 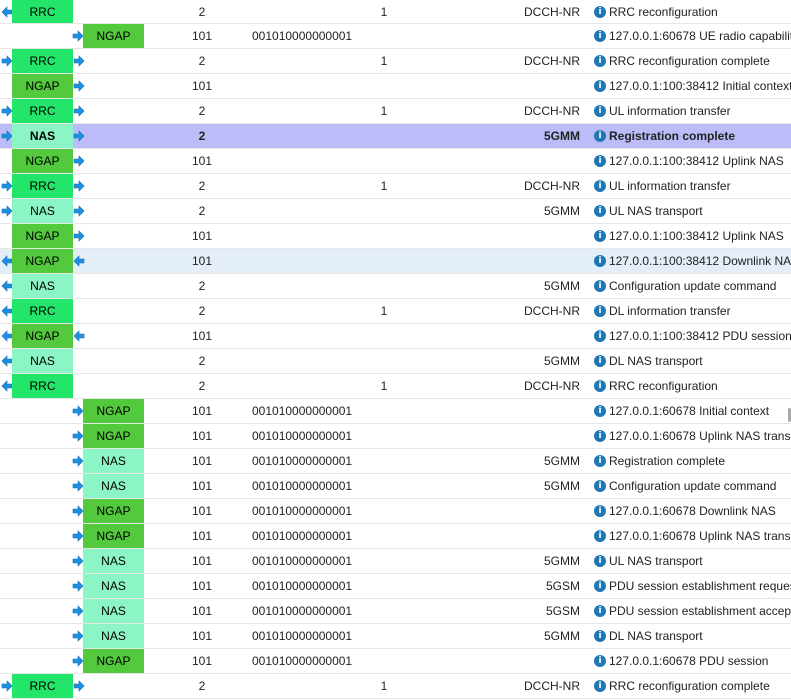 I want to click on ue-id-cell: 101, so click(x=202, y=86).